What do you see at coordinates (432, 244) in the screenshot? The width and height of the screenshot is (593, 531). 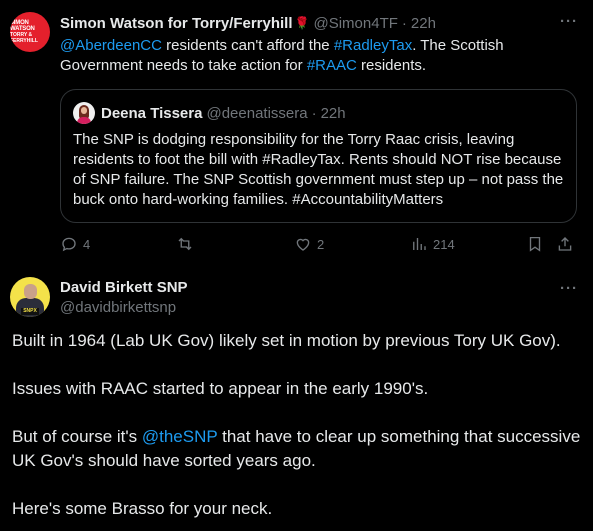 I see `views-button: 214` at bounding box center [432, 244].